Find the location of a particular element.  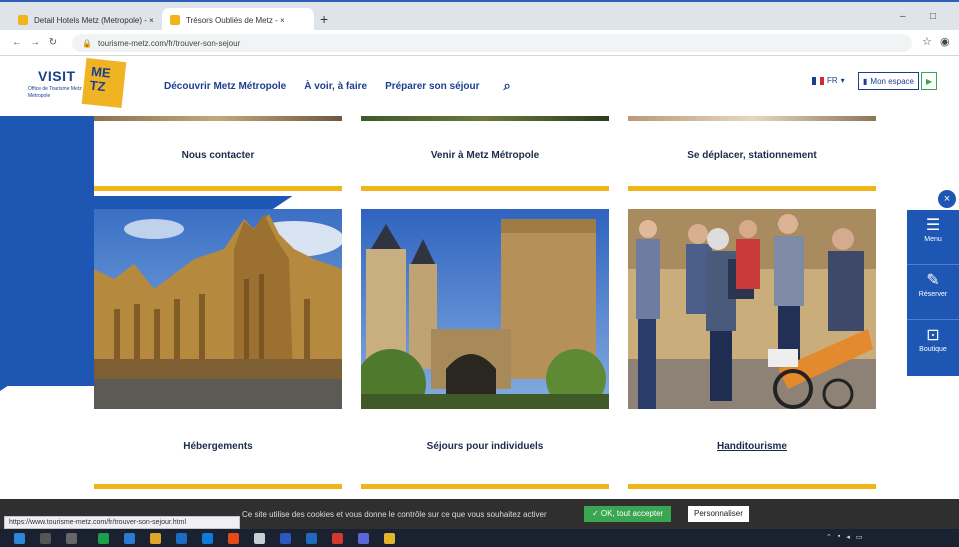

logo-visit: VISIT is located at coordinates (57, 76).